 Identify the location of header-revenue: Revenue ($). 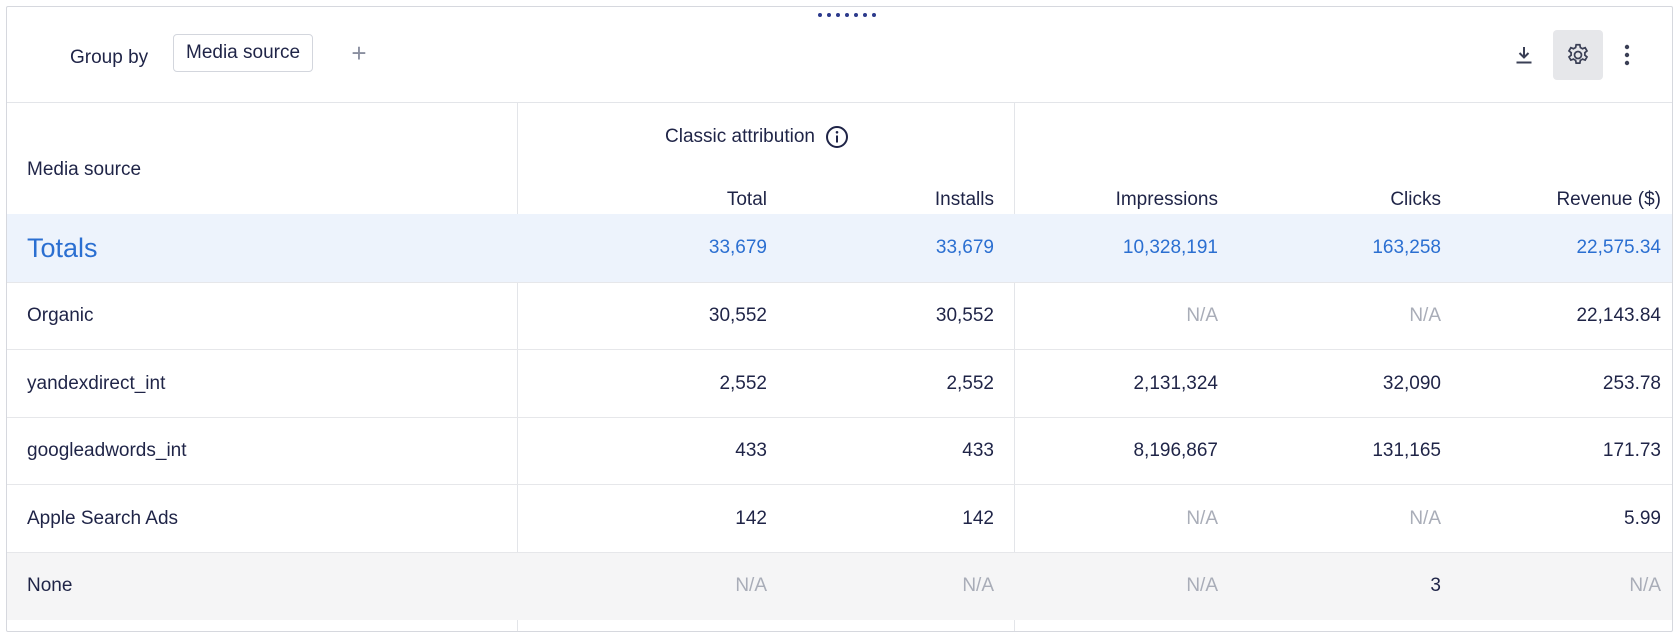
(1608, 200).